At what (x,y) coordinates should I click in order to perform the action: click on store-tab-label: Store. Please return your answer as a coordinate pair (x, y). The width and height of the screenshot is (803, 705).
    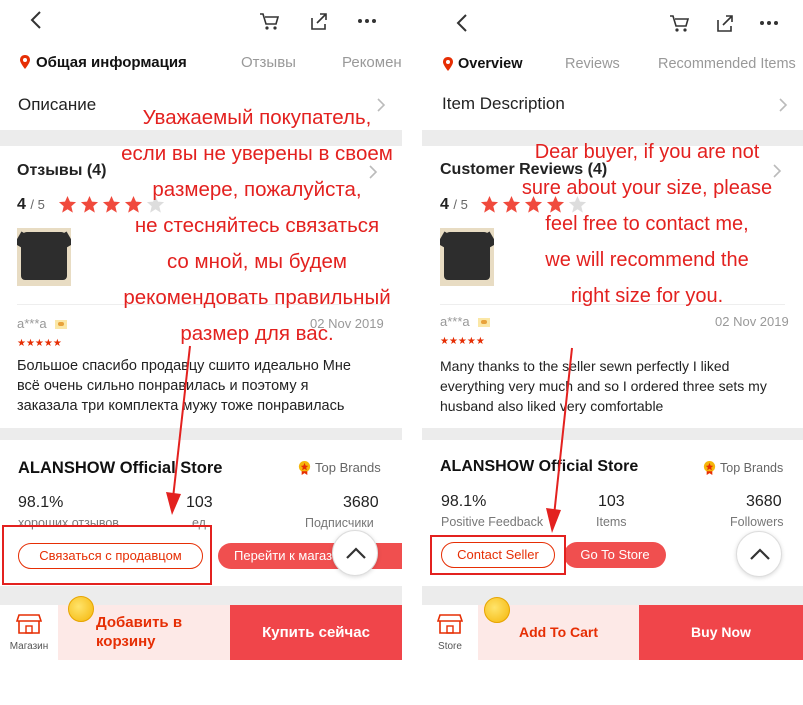
    Looking at the image, I should click on (450, 646).